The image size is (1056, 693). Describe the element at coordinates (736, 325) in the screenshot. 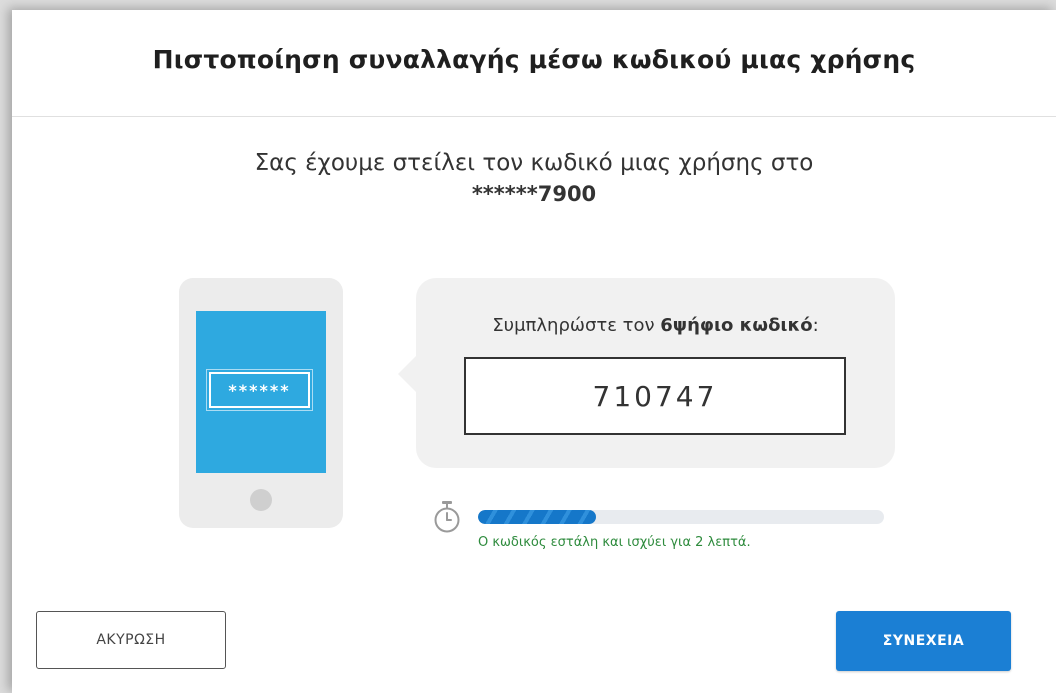

I see `code-prompt-bold: 6ψήφιο κωδικό` at that location.